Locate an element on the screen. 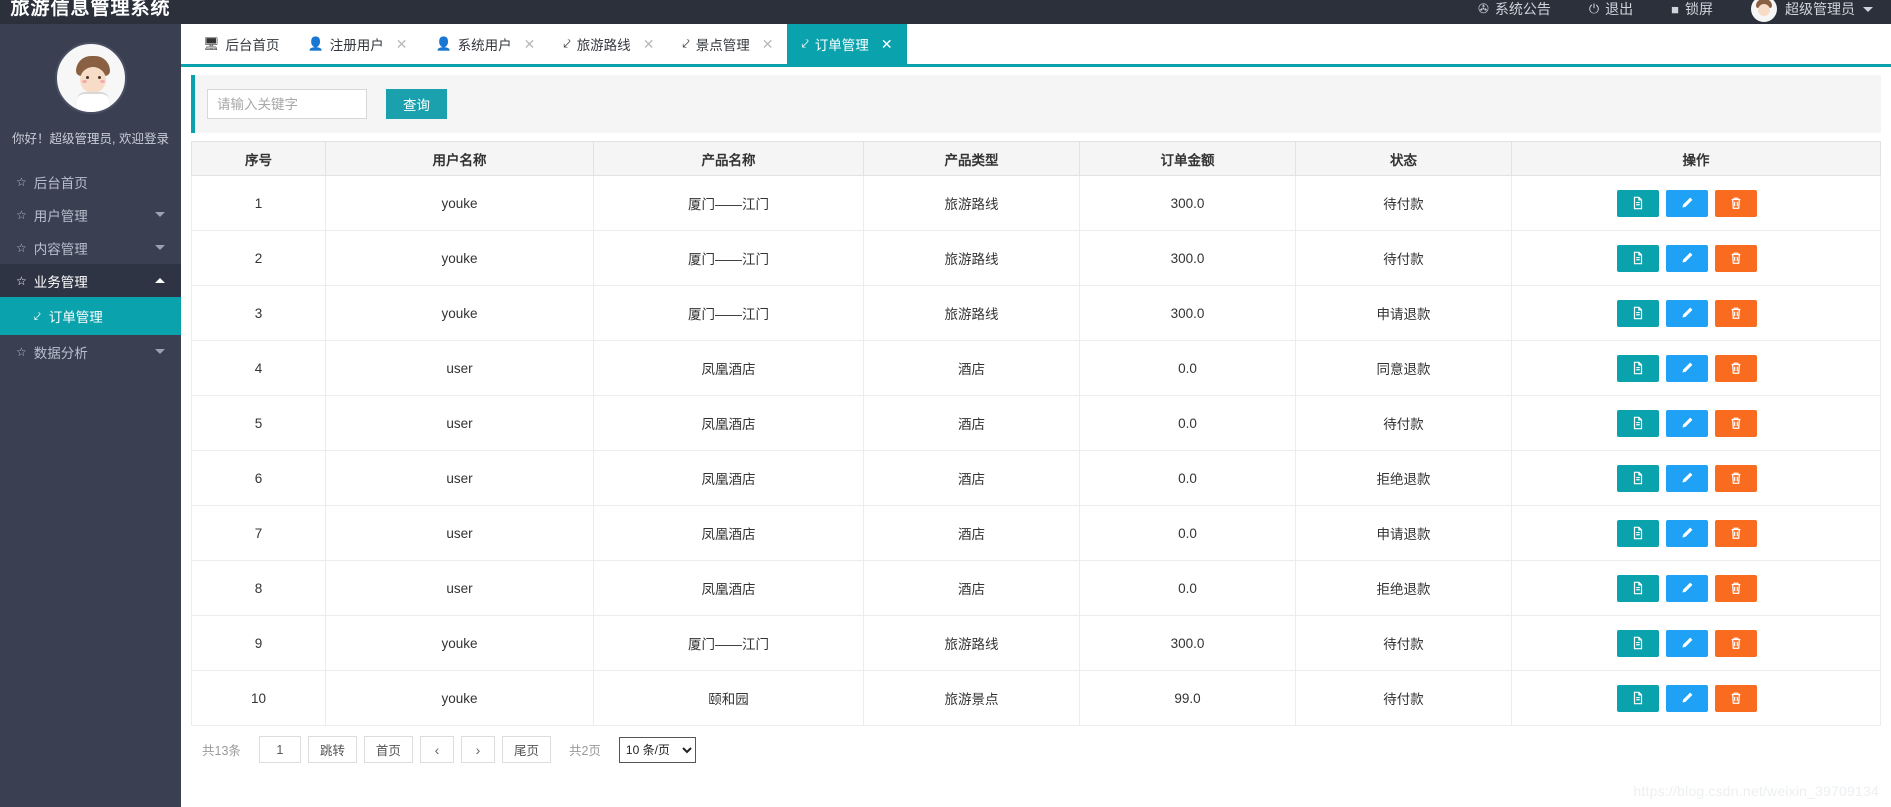  last-page-button: 尾页 is located at coordinates (526, 749).